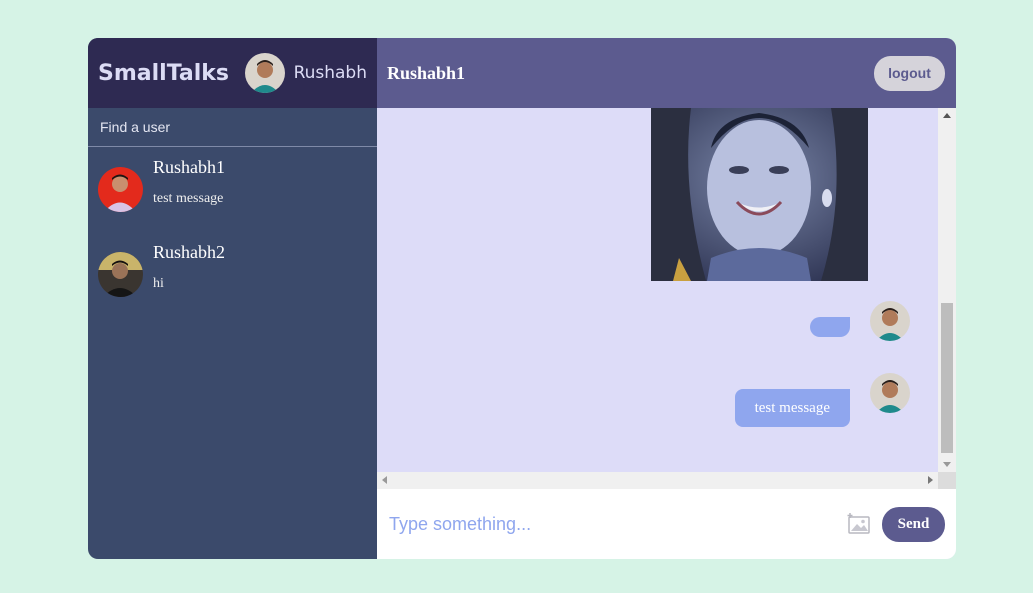  What do you see at coordinates (264, 73) in the screenshot?
I see `current-user-avatar` at bounding box center [264, 73].